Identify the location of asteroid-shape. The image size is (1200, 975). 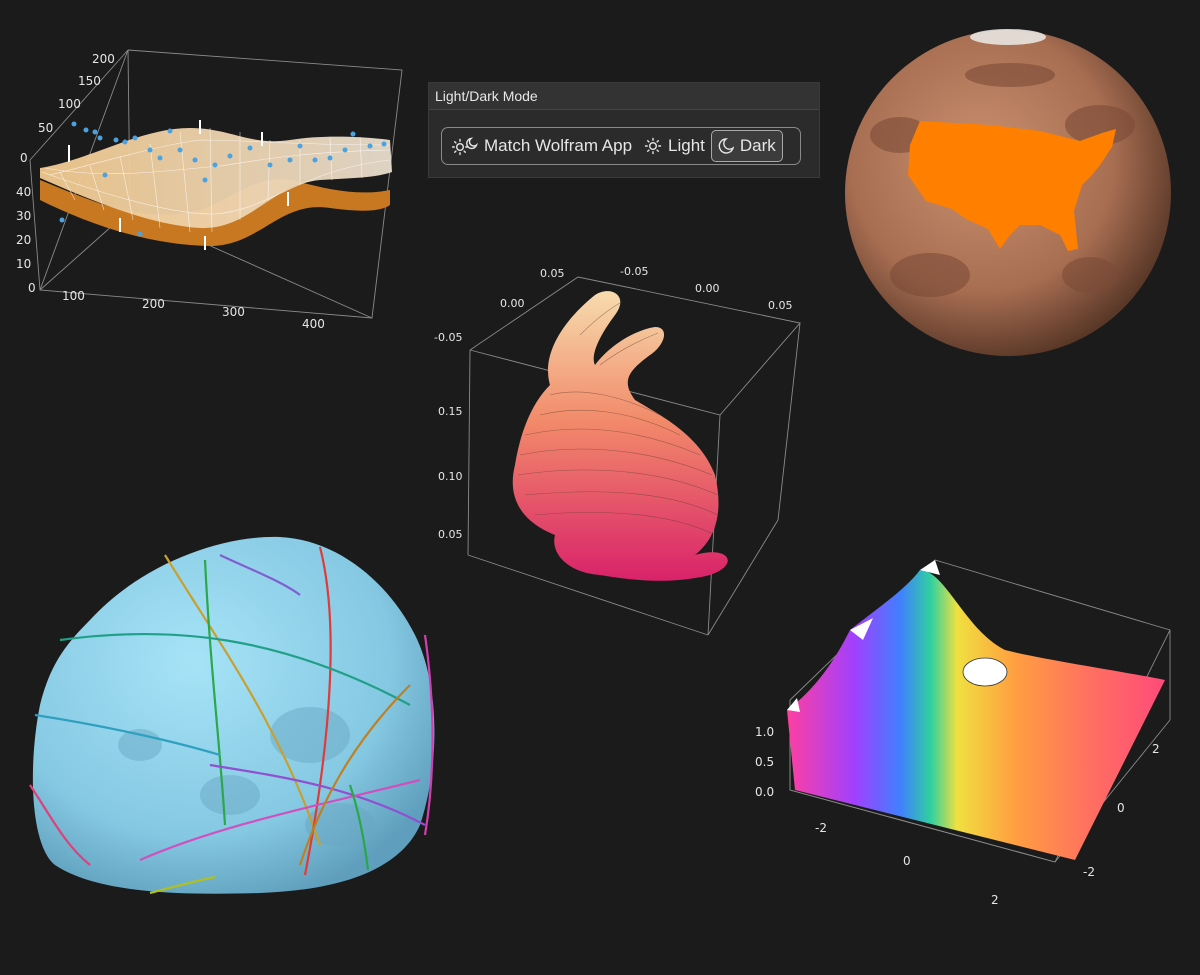
(233, 715).